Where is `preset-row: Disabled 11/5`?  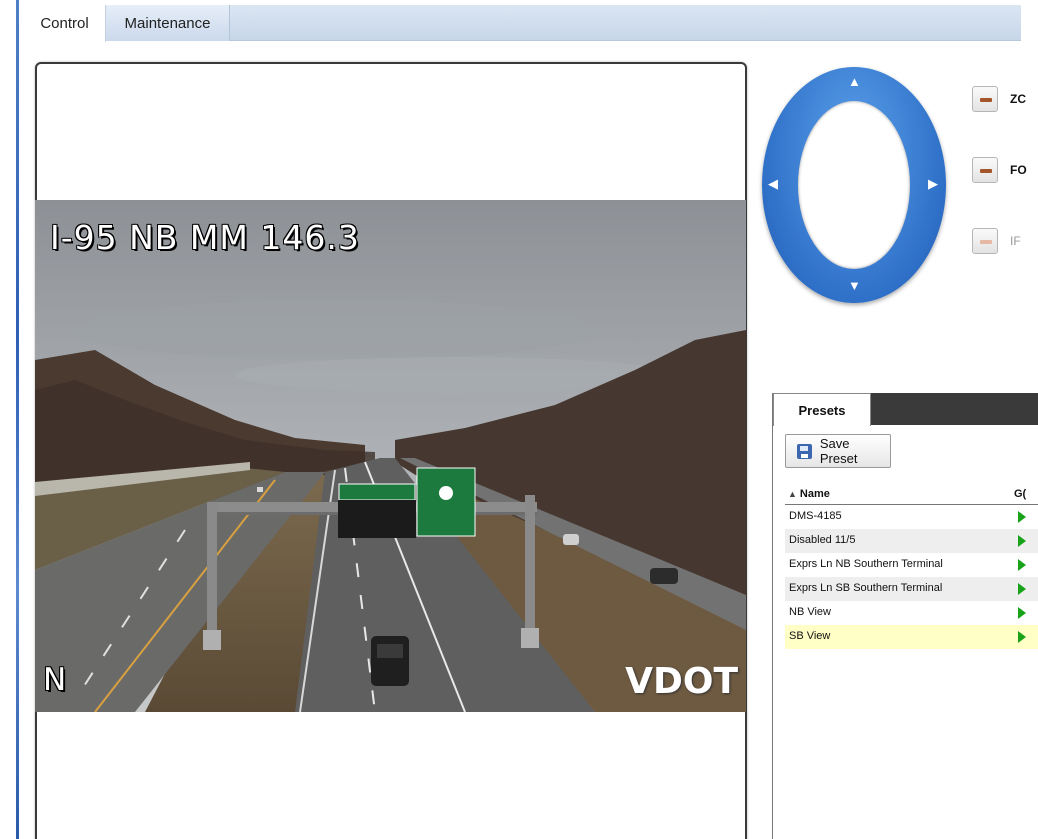 preset-row: Disabled 11/5 is located at coordinates (911, 541).